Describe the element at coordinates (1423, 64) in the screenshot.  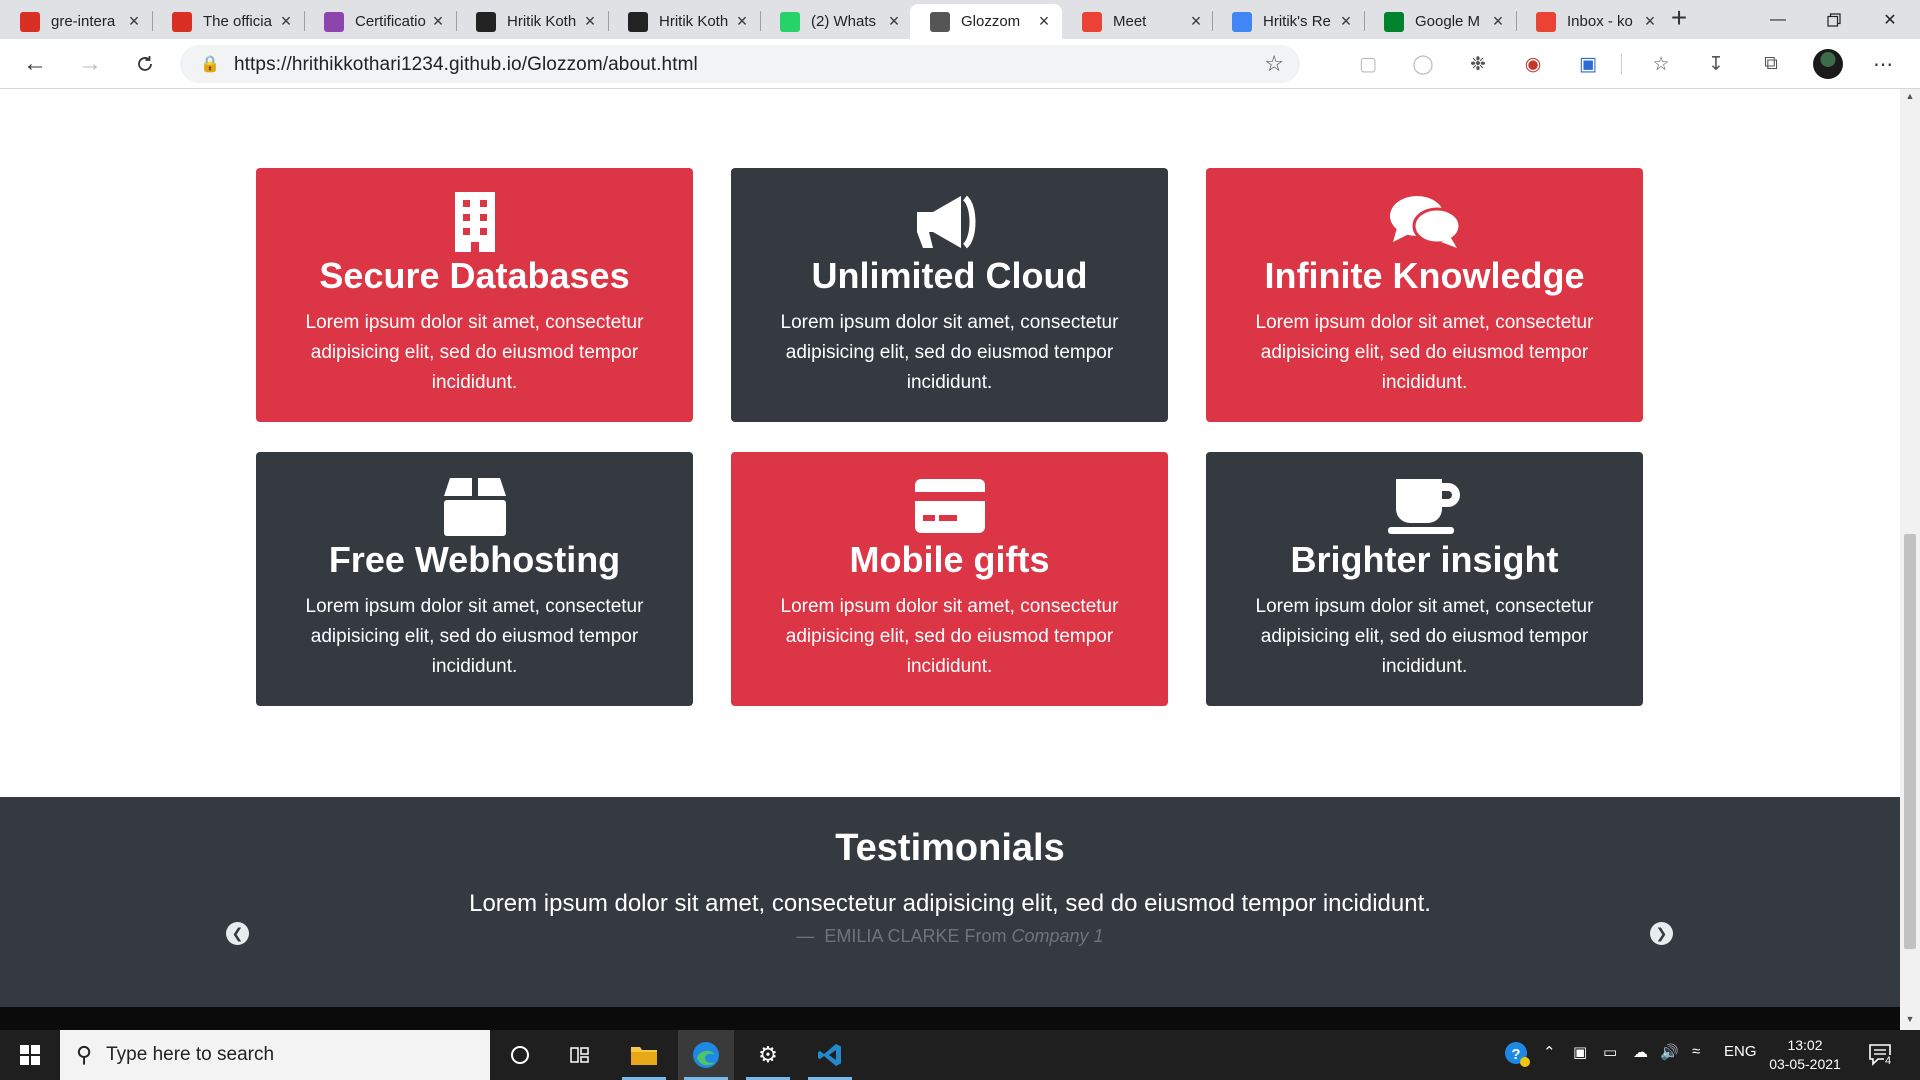
I see `extension-icon: ◯` at that location.